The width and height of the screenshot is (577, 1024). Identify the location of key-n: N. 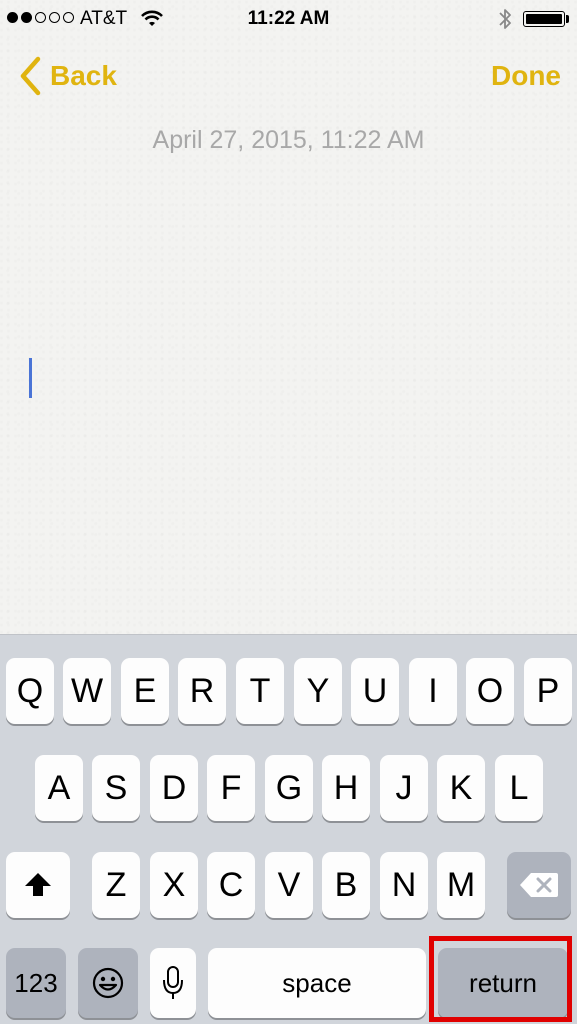
(404, 885).